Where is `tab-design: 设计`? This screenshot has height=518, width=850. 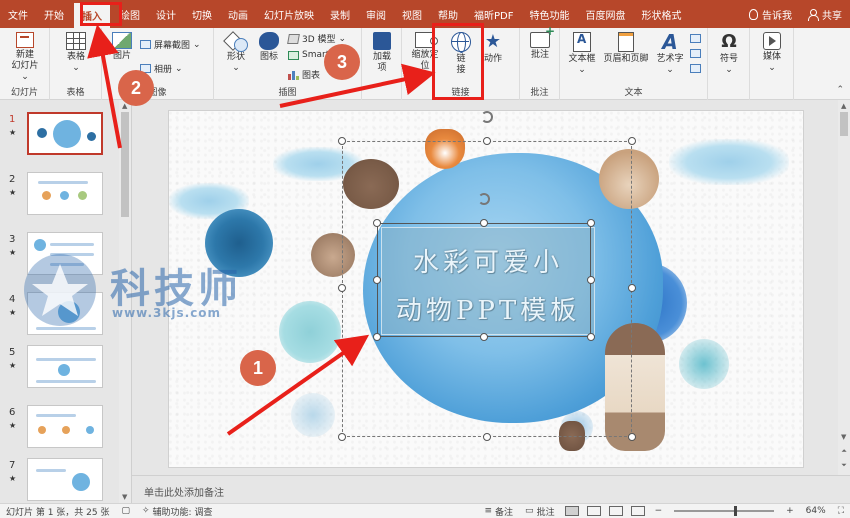
tab-design: 设计 is located at coordinates (166, 14).